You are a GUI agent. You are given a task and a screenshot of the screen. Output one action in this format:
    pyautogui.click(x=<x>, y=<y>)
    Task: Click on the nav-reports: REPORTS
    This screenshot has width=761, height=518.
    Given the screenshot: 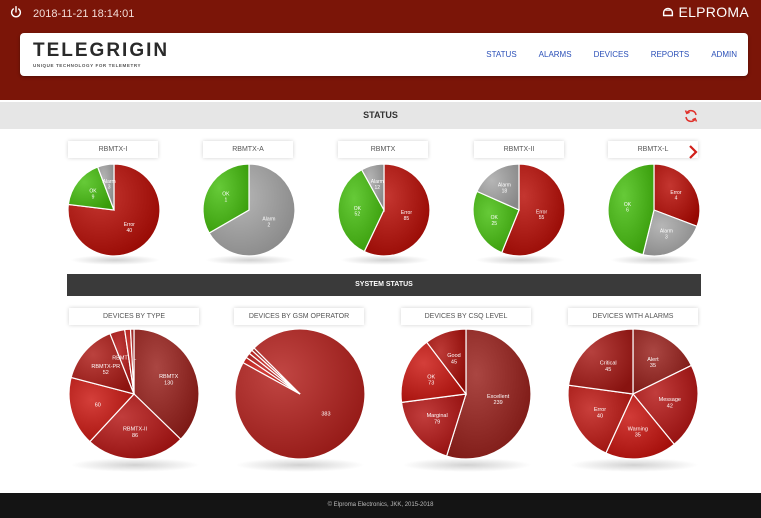 What is the action you would take?
    pyautogui.click(x=670, y=54)
    